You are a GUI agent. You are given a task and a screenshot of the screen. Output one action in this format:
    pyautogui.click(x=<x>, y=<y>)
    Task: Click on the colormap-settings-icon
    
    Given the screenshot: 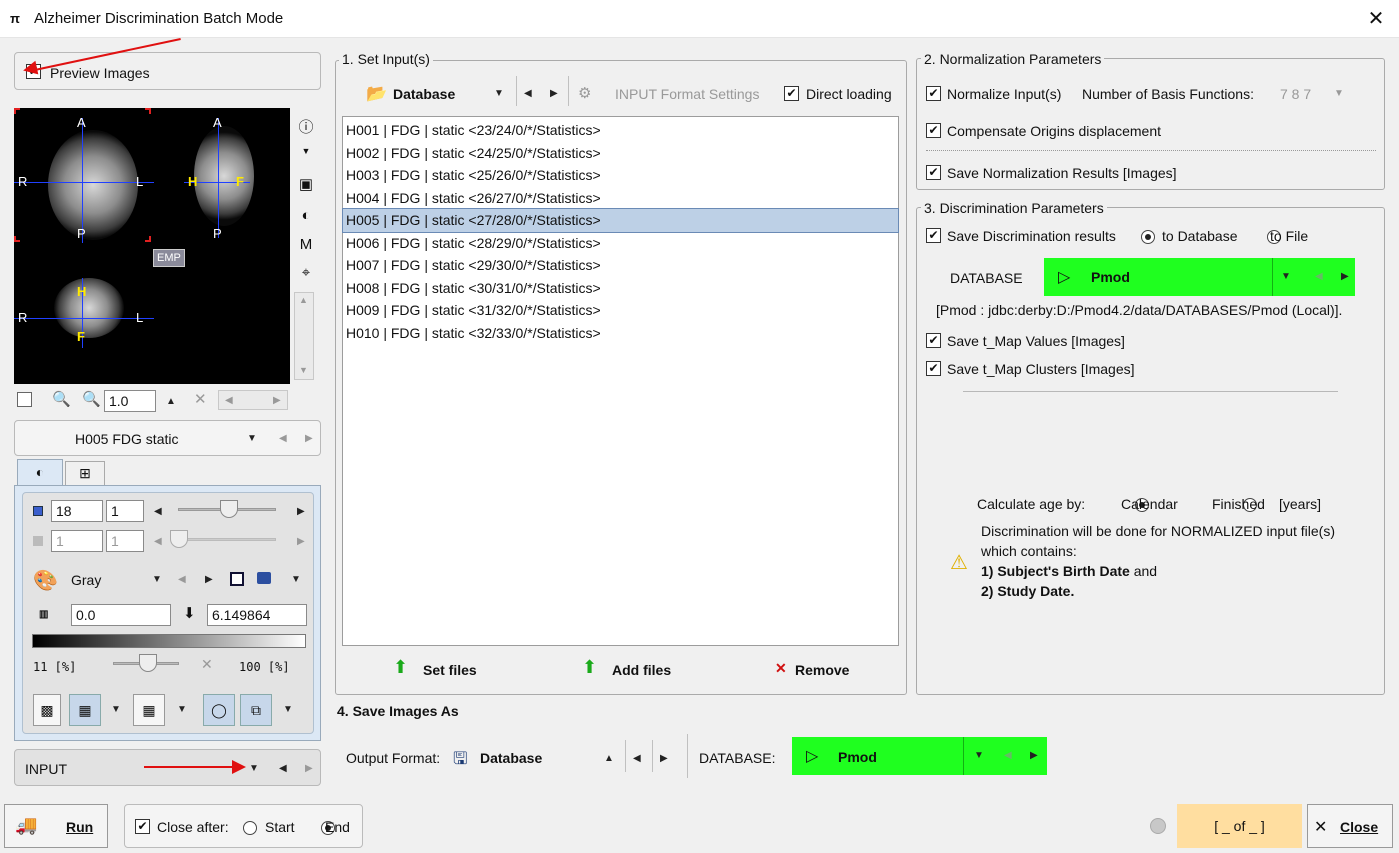 What is the action you would take?
    pyautogui.click(x=264, y=578)
    